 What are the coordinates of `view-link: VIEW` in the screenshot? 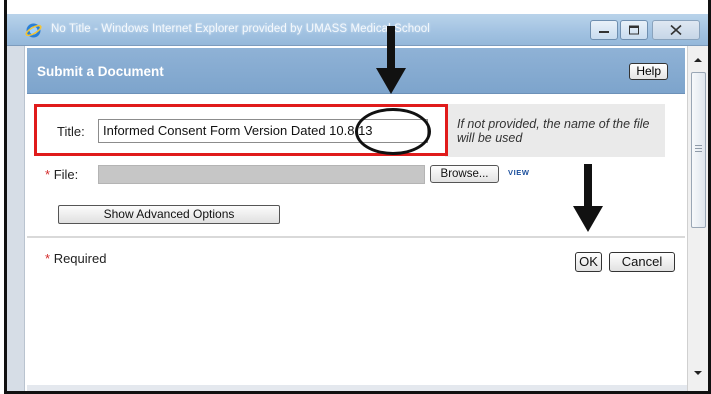 It's located at (519, 172).